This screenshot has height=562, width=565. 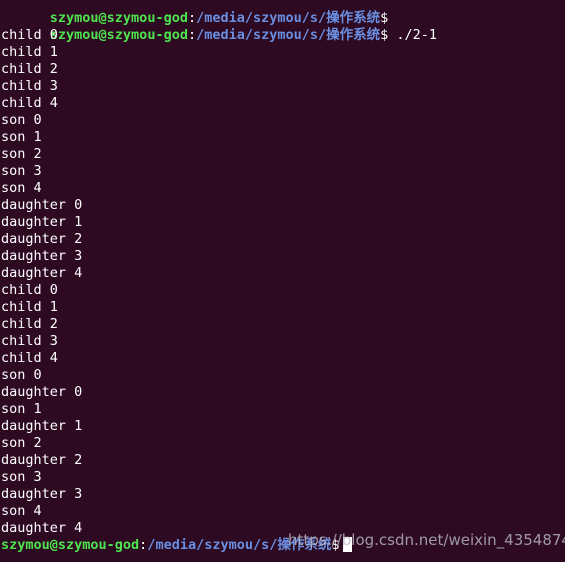 I want to click on terminal-line-scrolled-off: szymou@szymou-god:/media/szymou/s/操作系统$, so click(x=283, y=13).